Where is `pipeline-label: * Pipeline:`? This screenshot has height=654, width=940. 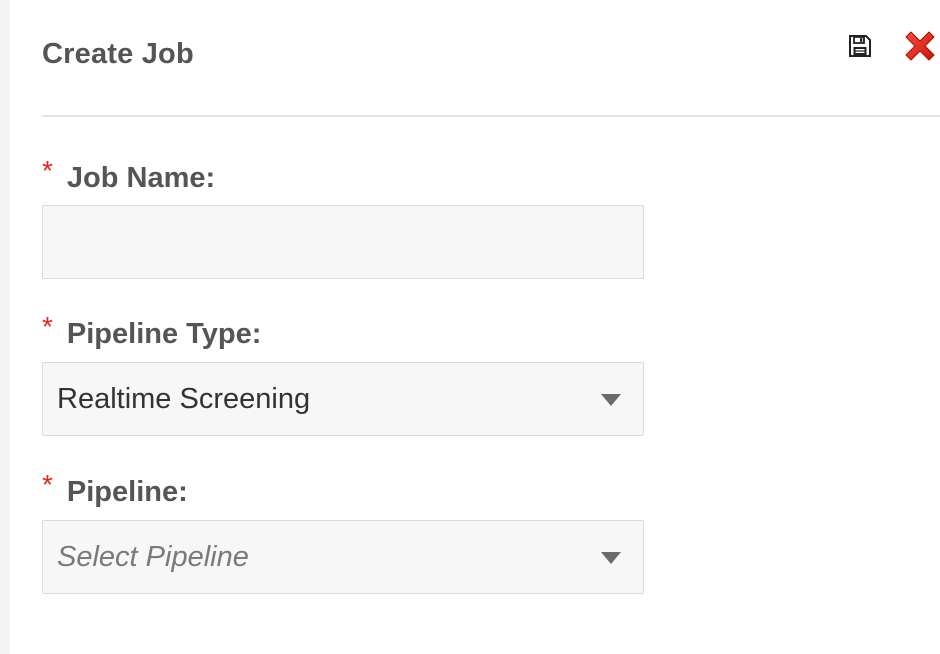 pipeline-label: * Pipeline: is located at coordinates (115, 490).